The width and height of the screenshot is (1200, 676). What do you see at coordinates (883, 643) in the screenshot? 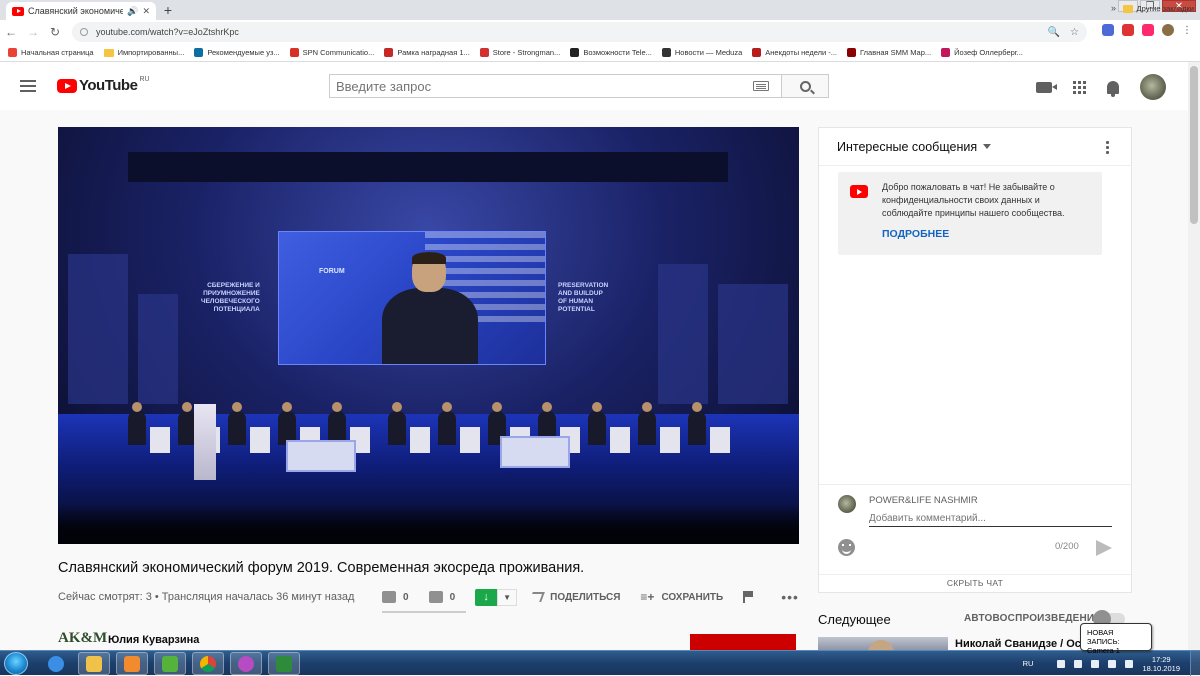
I see `next-video-thumbnail` at bounding box center [883, 643].